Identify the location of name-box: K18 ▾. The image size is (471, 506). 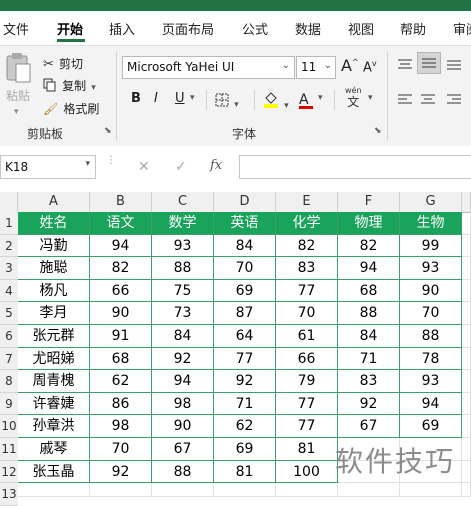
(48, 167).